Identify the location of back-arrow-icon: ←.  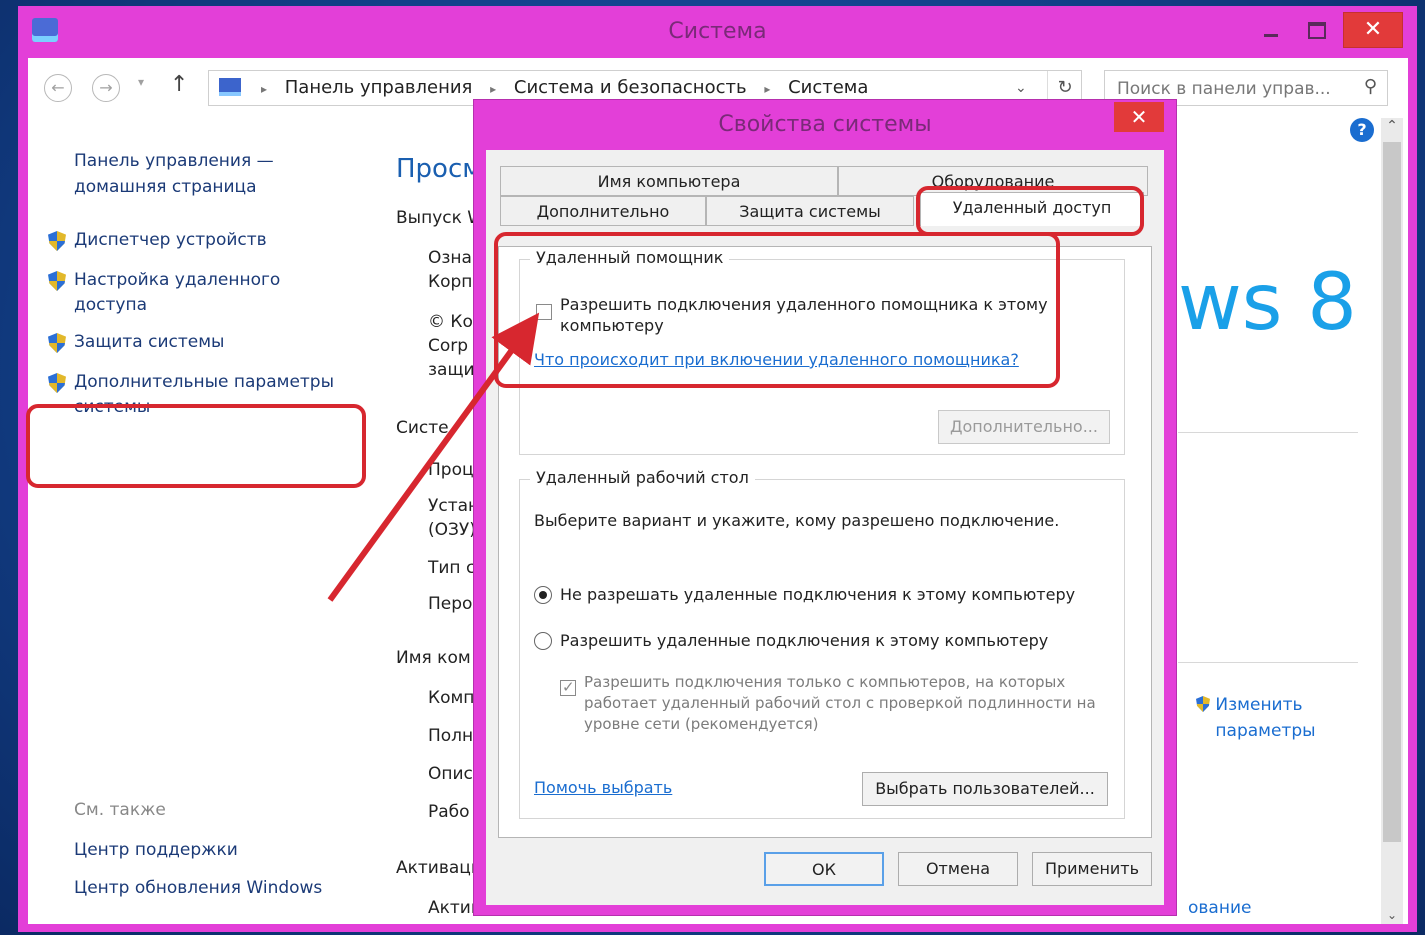
(58, 88).